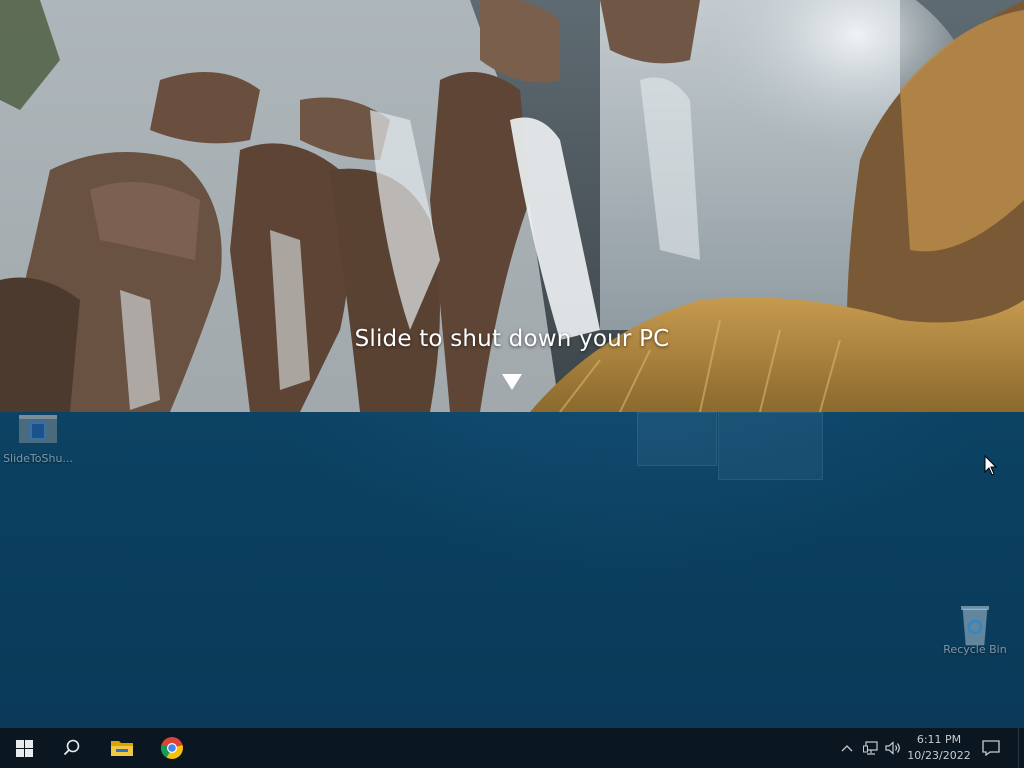 This screenshot has height=768, width=1024. I want to click on show-hidden-icons-button, so click(847, 748).